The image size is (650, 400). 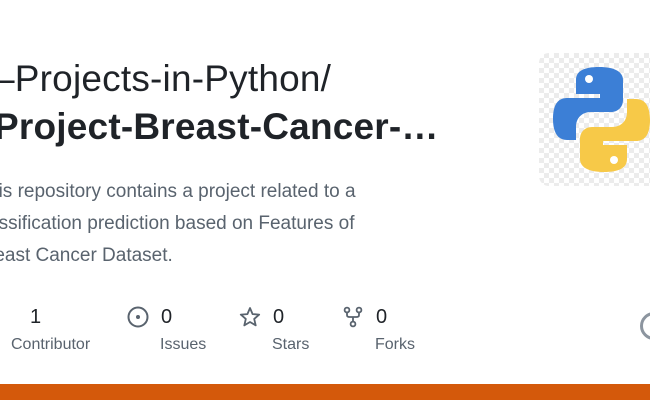 I want to click on repo-description-line: reast Cancer Dataset., so click(x=86, y=255).